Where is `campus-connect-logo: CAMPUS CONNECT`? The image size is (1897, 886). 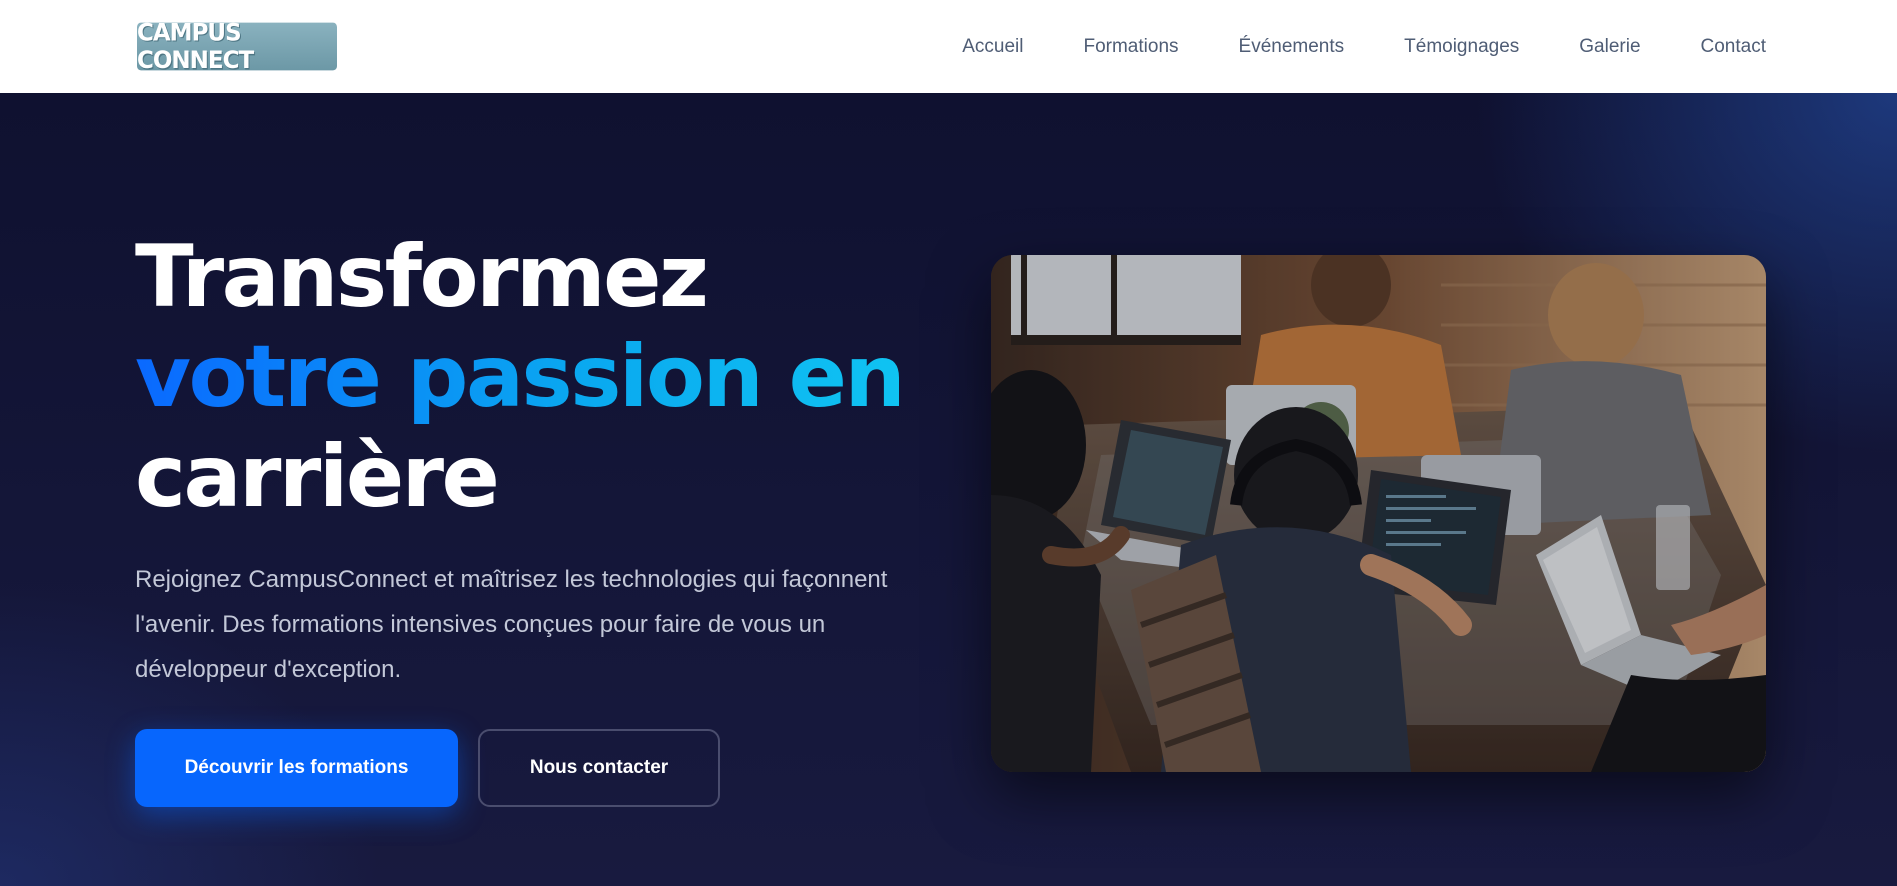
campus-connect-logo: CAMPUS CONNECT is located at coordinates (237, 46).